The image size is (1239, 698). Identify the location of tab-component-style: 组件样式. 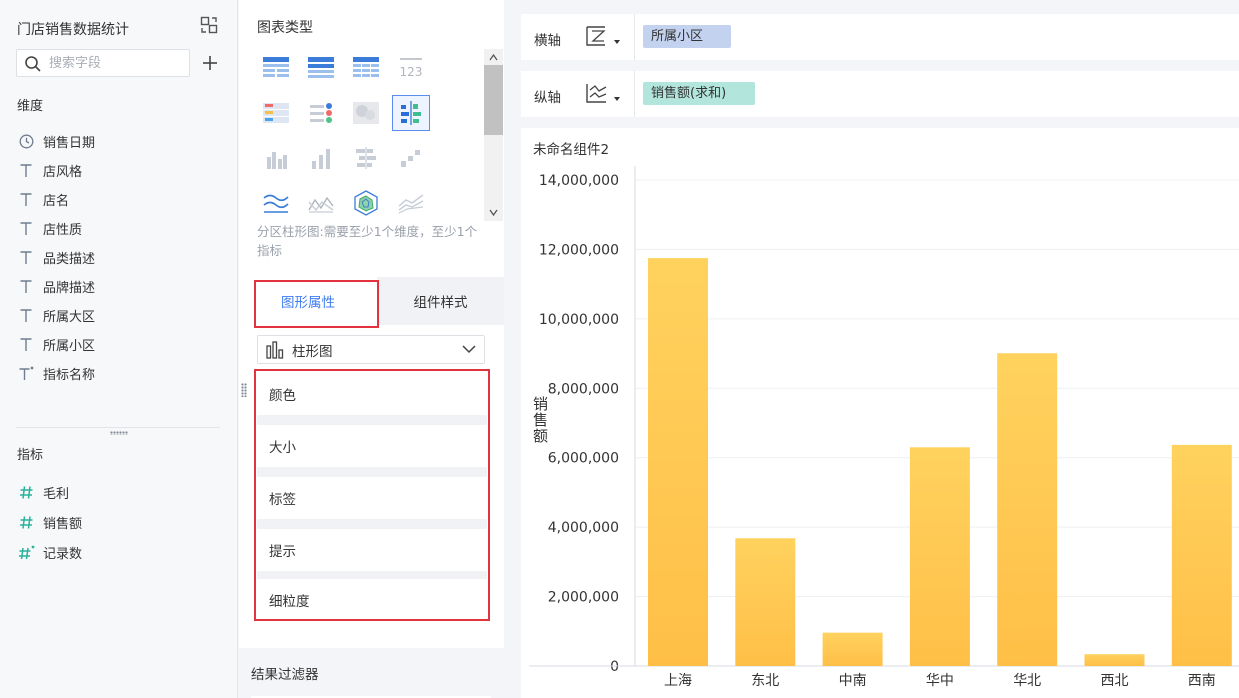
(440, 301).